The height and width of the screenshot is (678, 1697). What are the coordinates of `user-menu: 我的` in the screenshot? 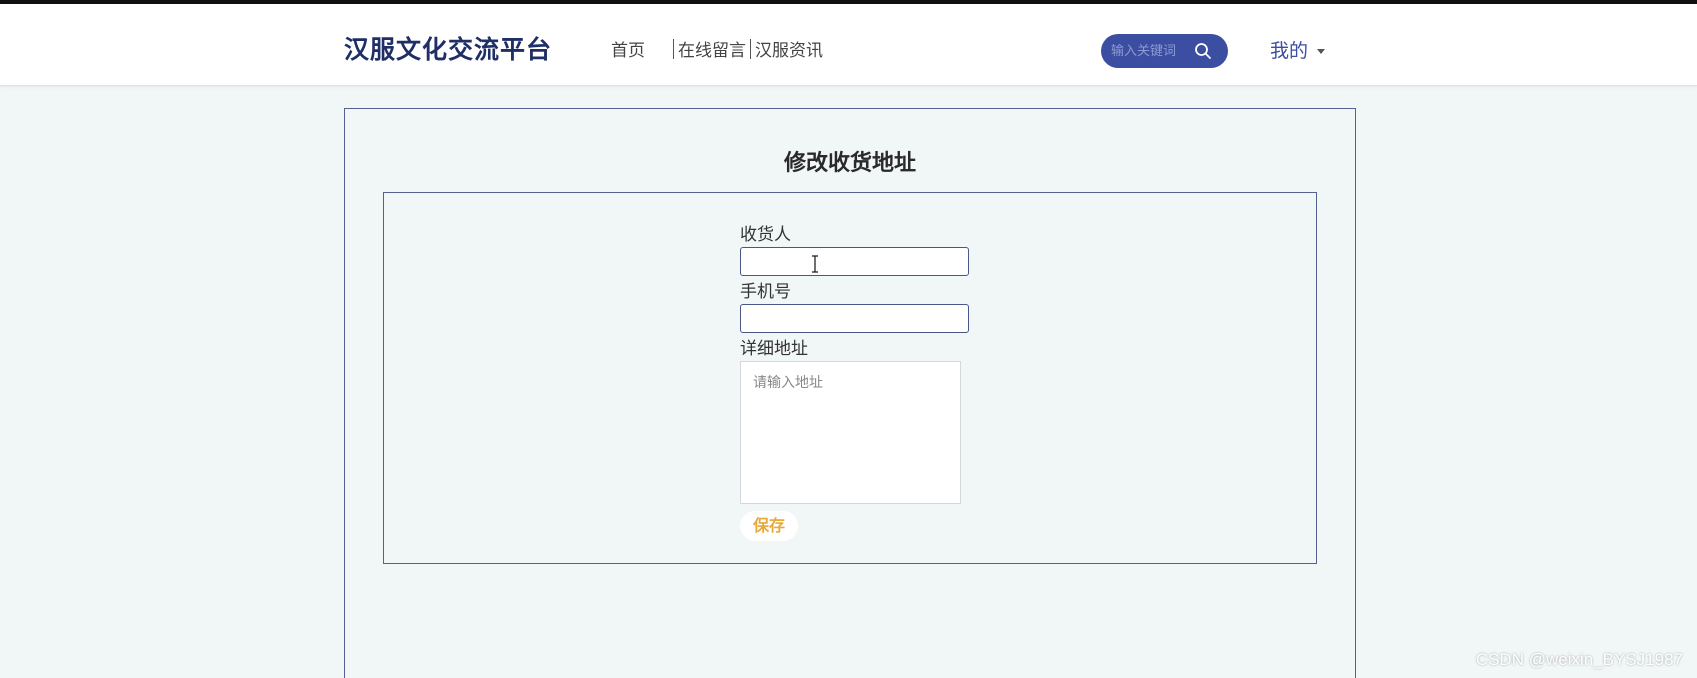 It's located at (1298, 49).